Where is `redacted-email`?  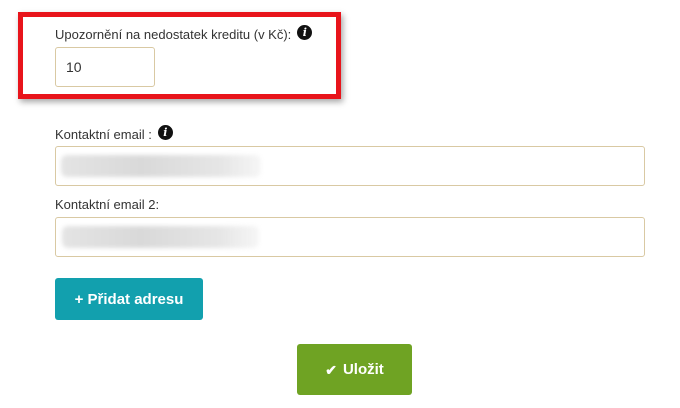 redacted-email is located at coordinates (161, 166).